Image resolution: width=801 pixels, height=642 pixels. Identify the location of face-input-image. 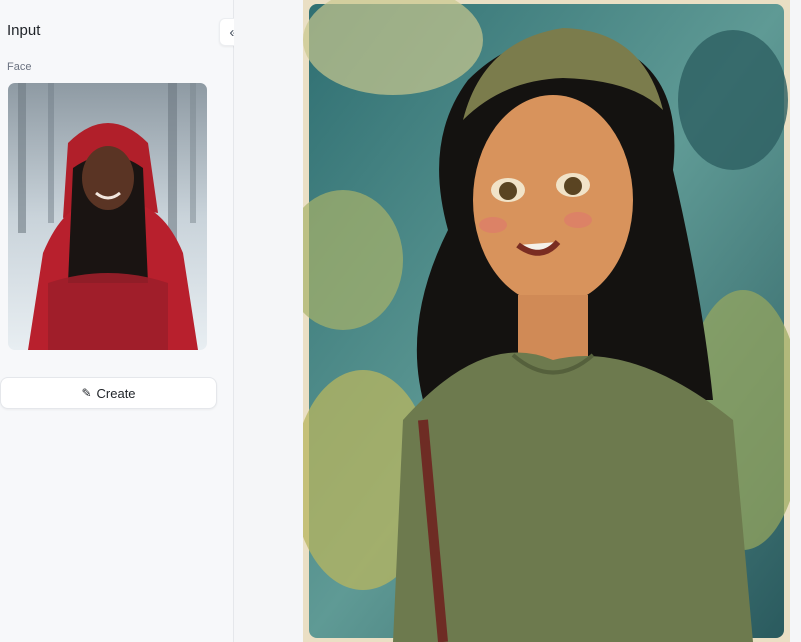
(107, 216).